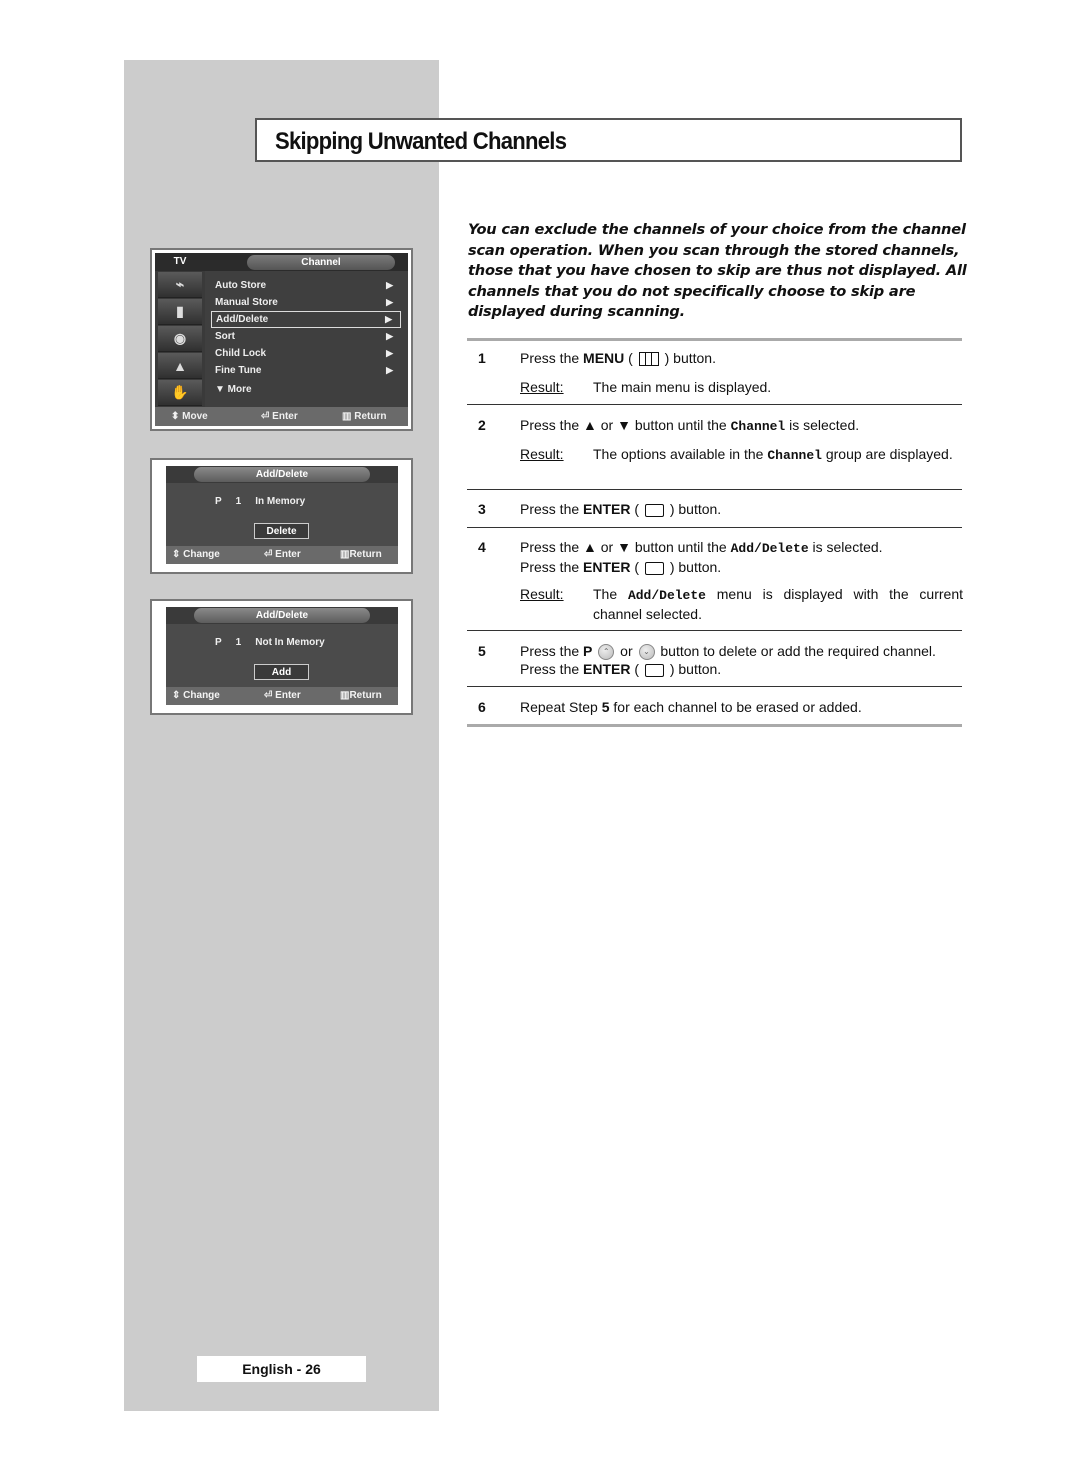 The image size is (1080, 1474). Describe the element at coordinates (180, 366) in the screenshot. I see `channel-icon: ▲` at that location.